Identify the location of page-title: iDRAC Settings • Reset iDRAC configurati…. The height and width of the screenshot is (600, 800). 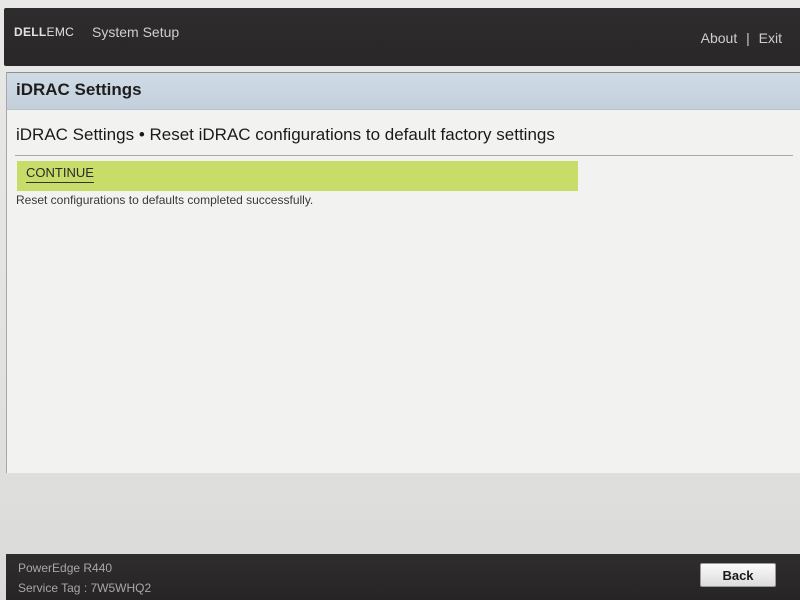
(285, 134).